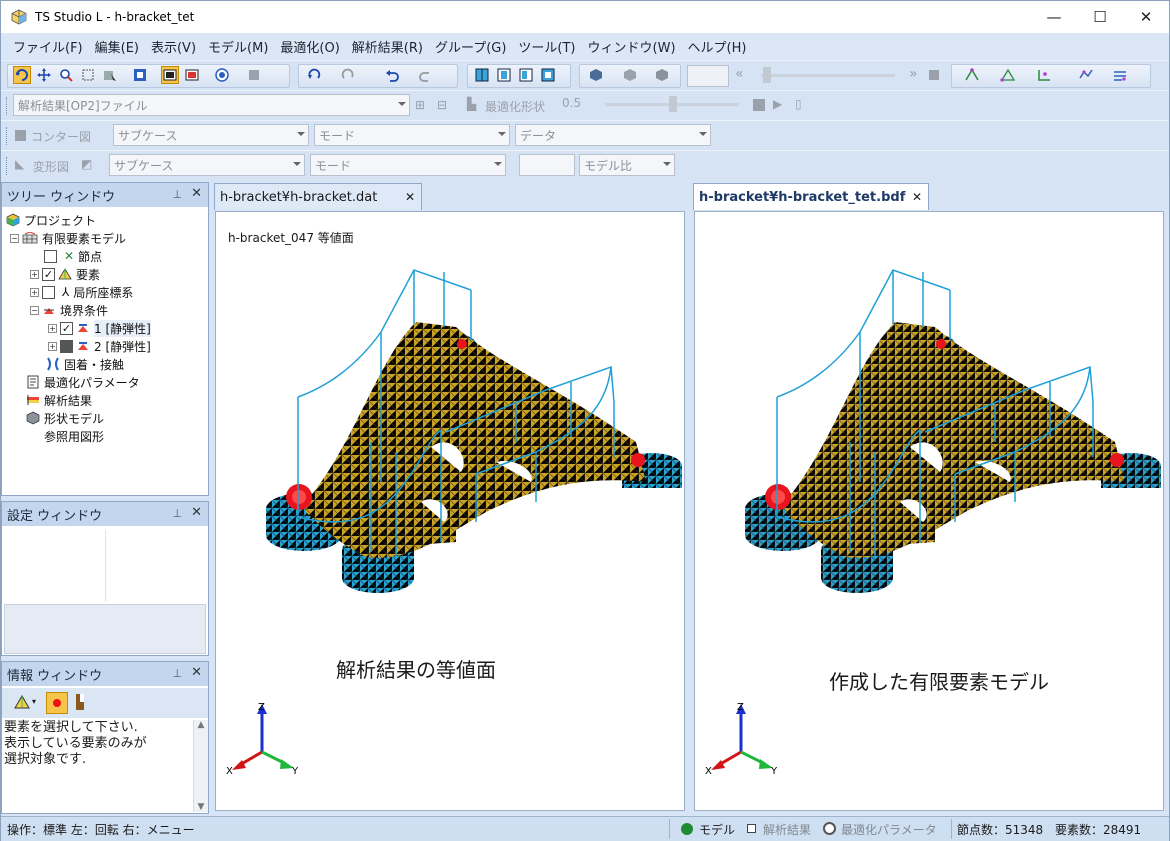 The height and width of the screenshot is (841, 1170). What do you see at coordinates (811, 196) in the screenshot?
I see `tab-h-bracket-tet-bdf: h-bracket¥h-bracket_tet.bdf ✕` at bounding box center [811, 196].